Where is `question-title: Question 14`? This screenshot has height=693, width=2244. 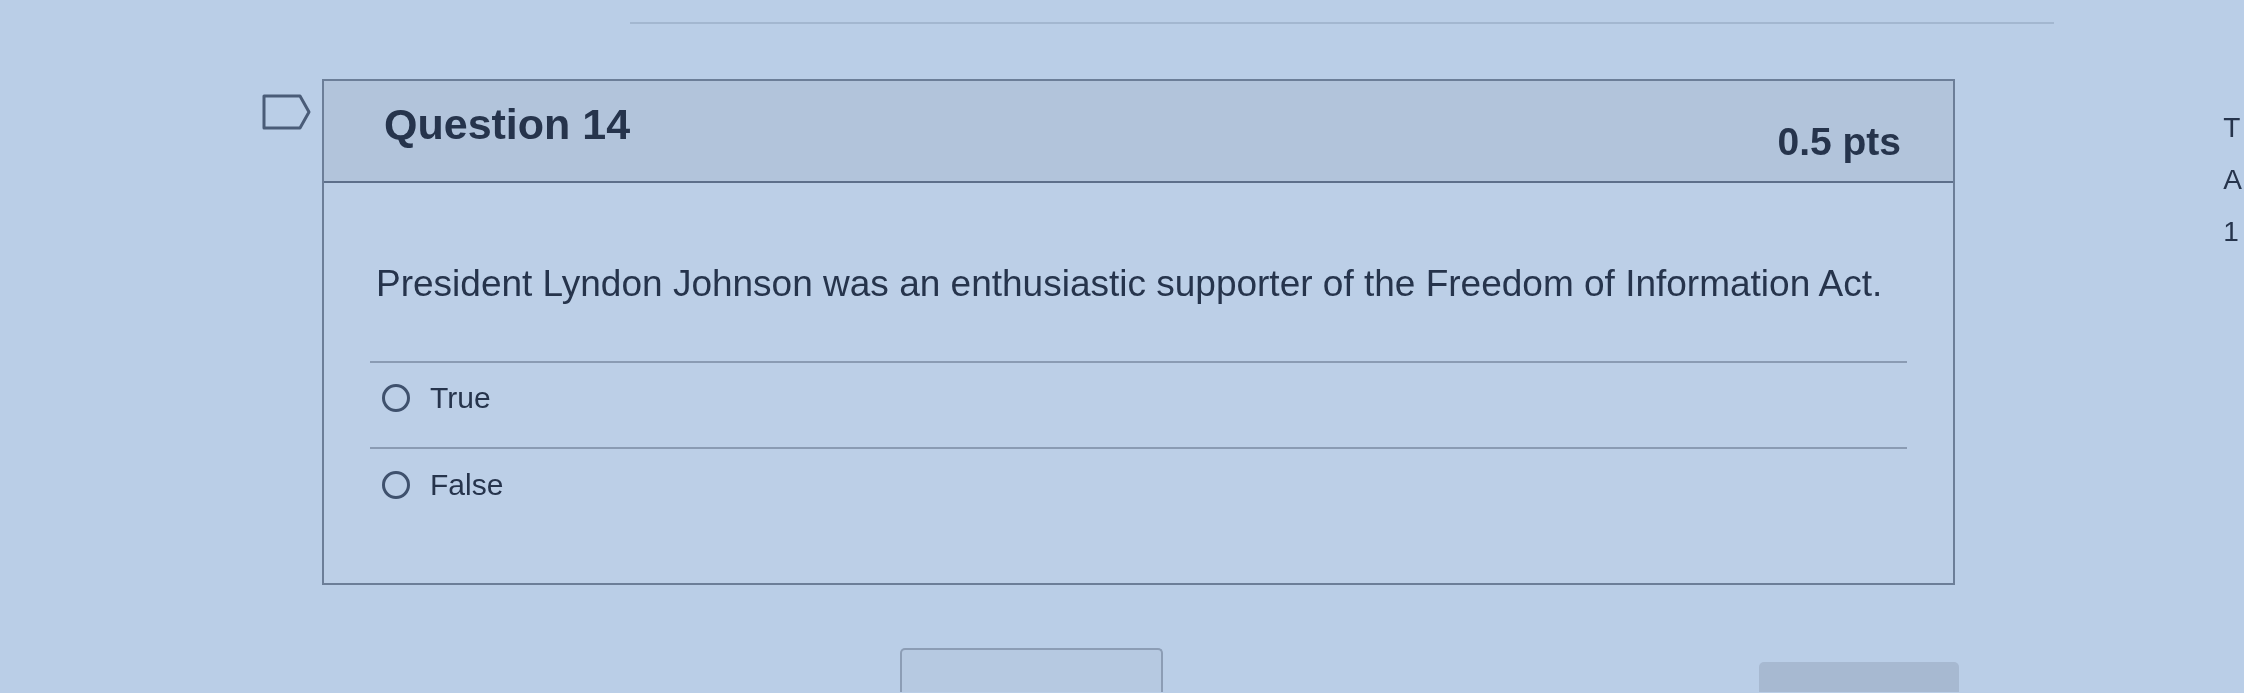
question-title: Question 14 is located at coordinates (507, 124).